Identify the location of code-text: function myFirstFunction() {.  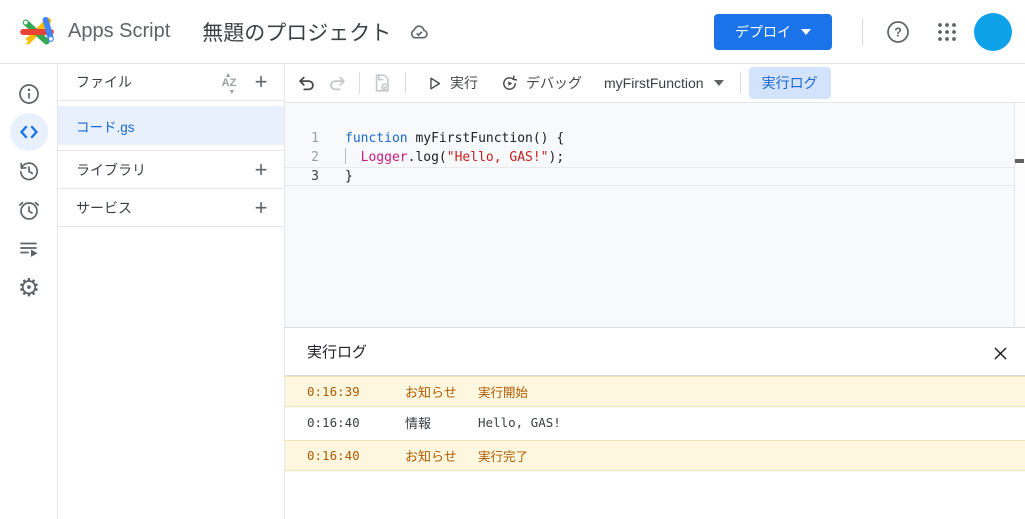
(455, 138).